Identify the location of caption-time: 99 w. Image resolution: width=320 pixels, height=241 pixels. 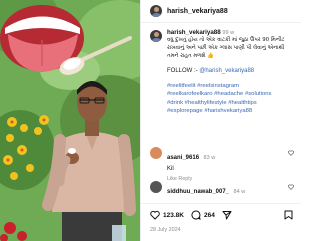
(228, 33).